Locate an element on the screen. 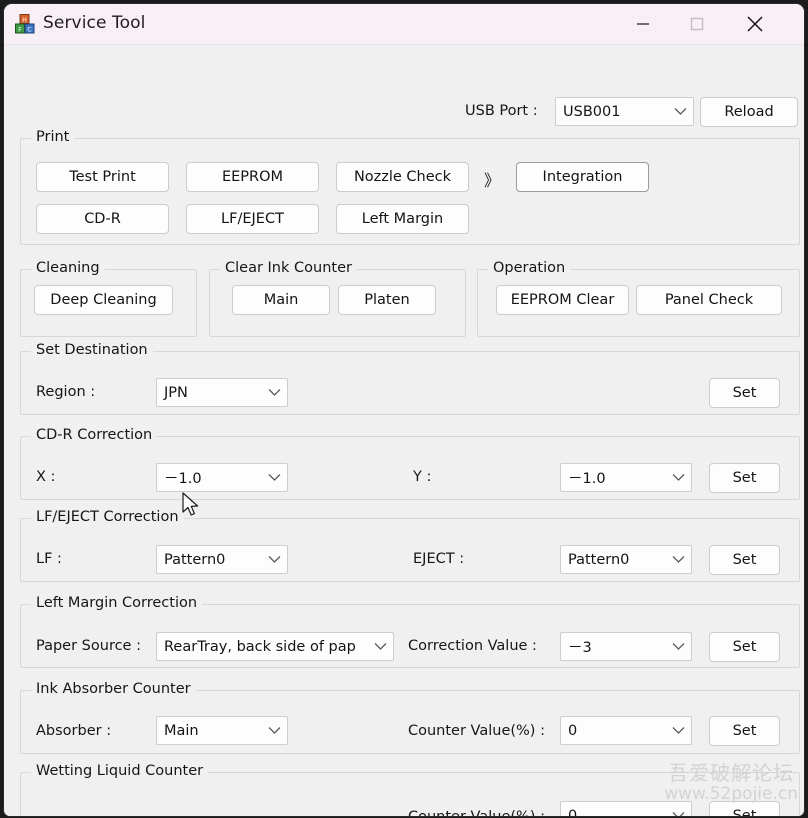 This screenshot has width=808, height=818. lf-select: Pattern0 is located at coordinates (222, 559).